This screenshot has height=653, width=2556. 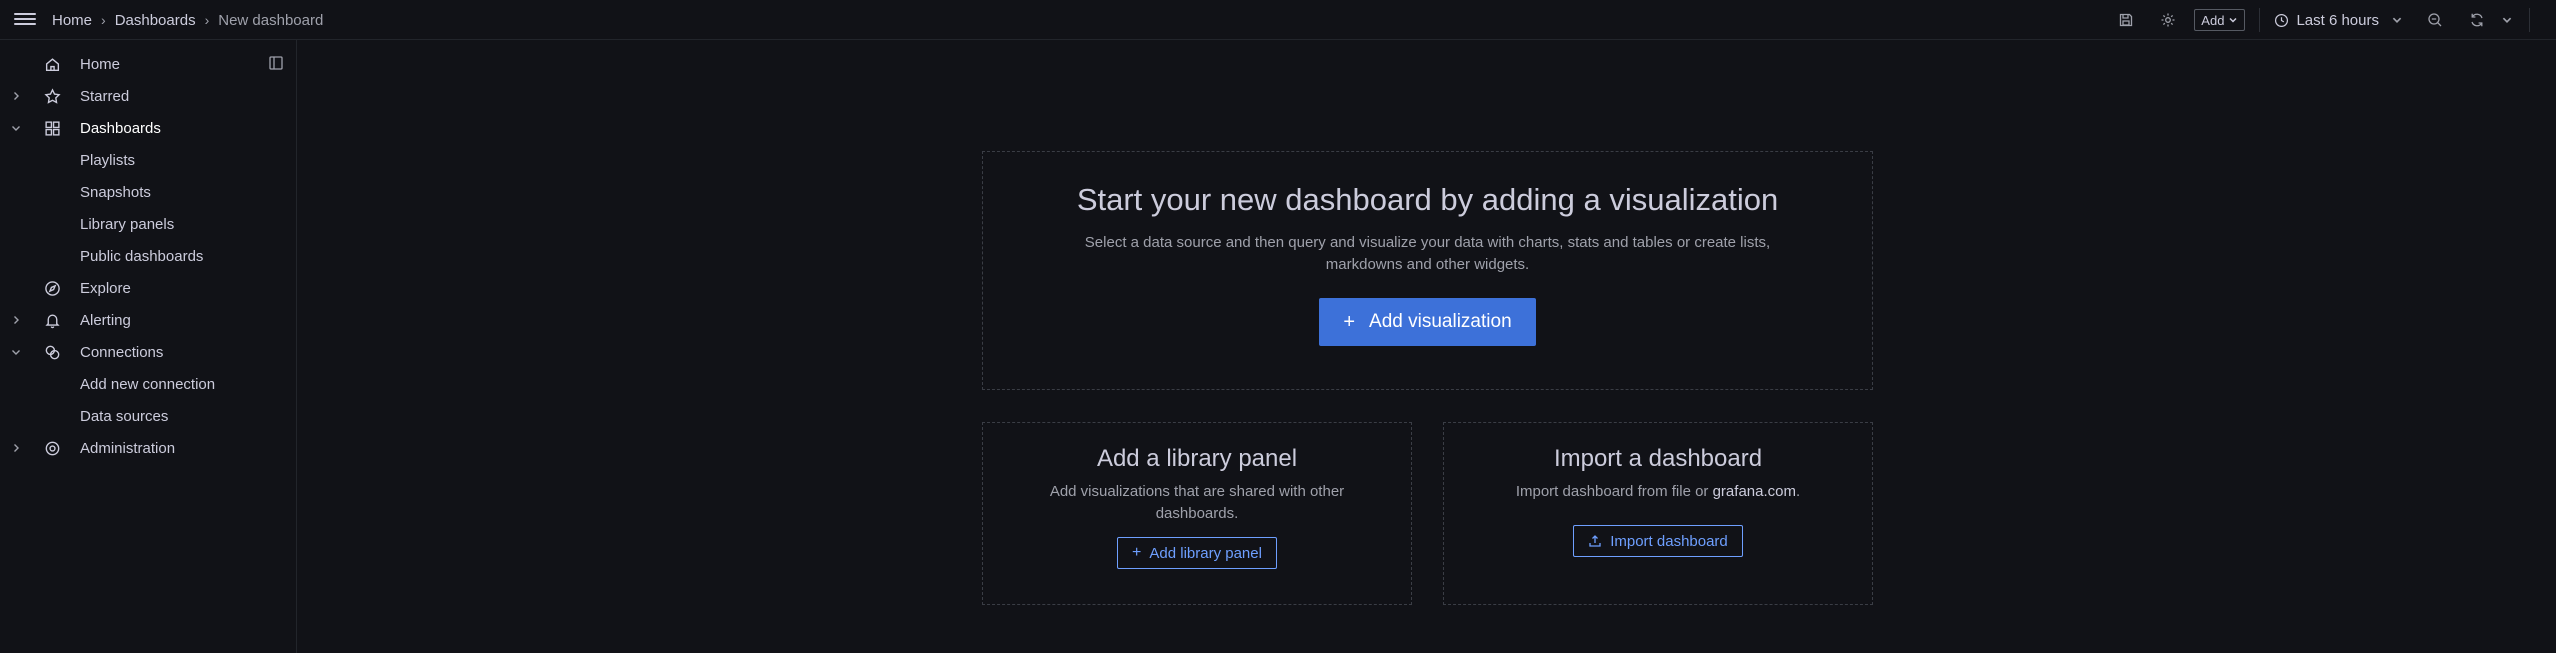 I want to click on compass-icon, so click(x=52, y=288).